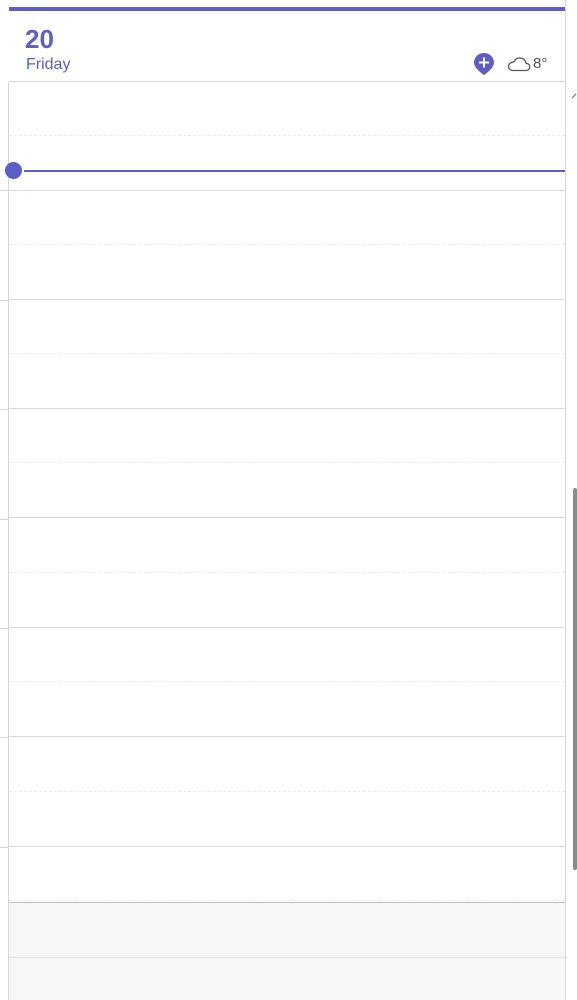 The image size is (577, 1000). Describe the element at coordinates (48, 64) in the screenshot. I see `day-name: Friday` at that location.